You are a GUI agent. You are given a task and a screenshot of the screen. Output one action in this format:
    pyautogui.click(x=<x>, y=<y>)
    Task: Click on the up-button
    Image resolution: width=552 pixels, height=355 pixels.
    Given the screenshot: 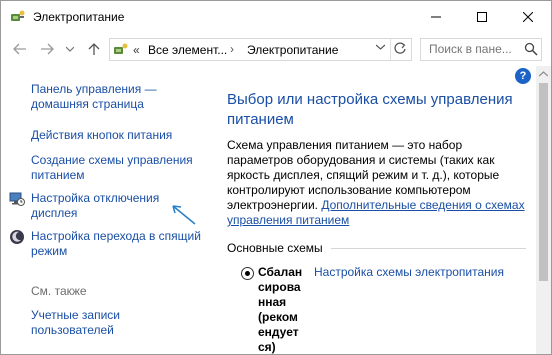 What is the action you would take?
    pyautogui.click(x=94, y=49)
    